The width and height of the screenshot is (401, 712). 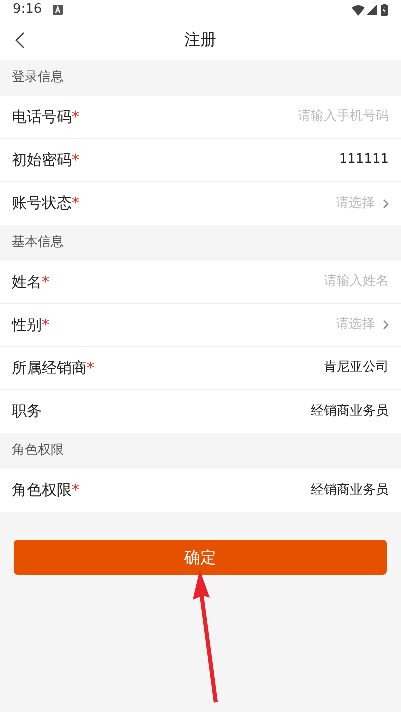 I want to click on page-title: 注册, so click(x=200, y=40).